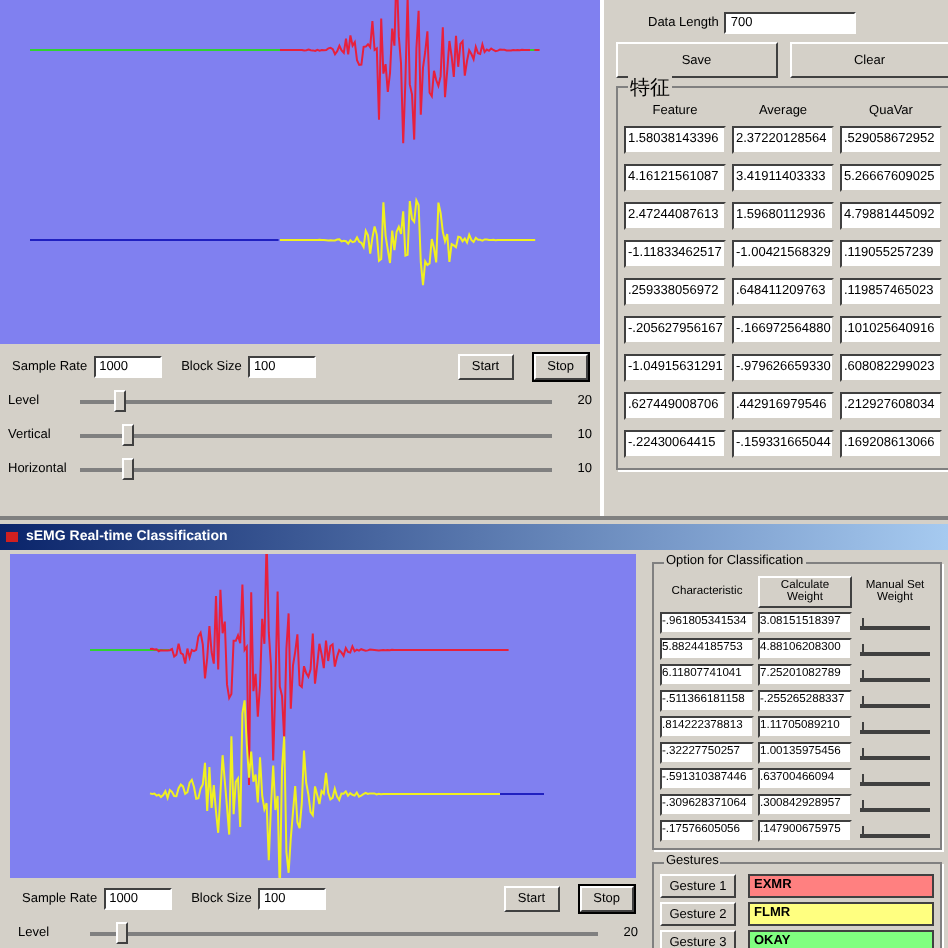  I want to click on group-title: 特征, so click(650, 88).